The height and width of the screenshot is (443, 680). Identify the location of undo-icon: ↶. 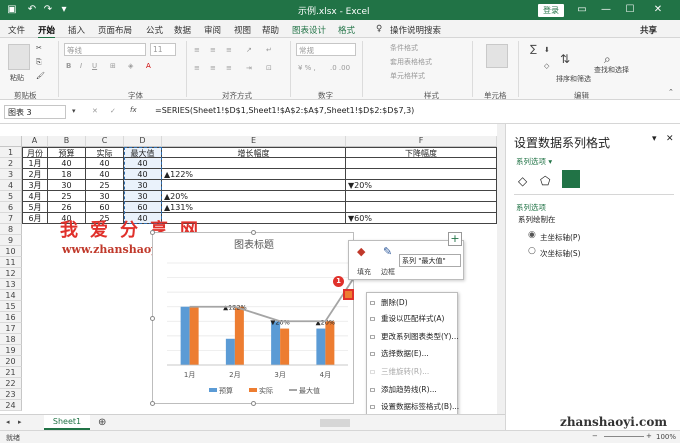
(32, 10).